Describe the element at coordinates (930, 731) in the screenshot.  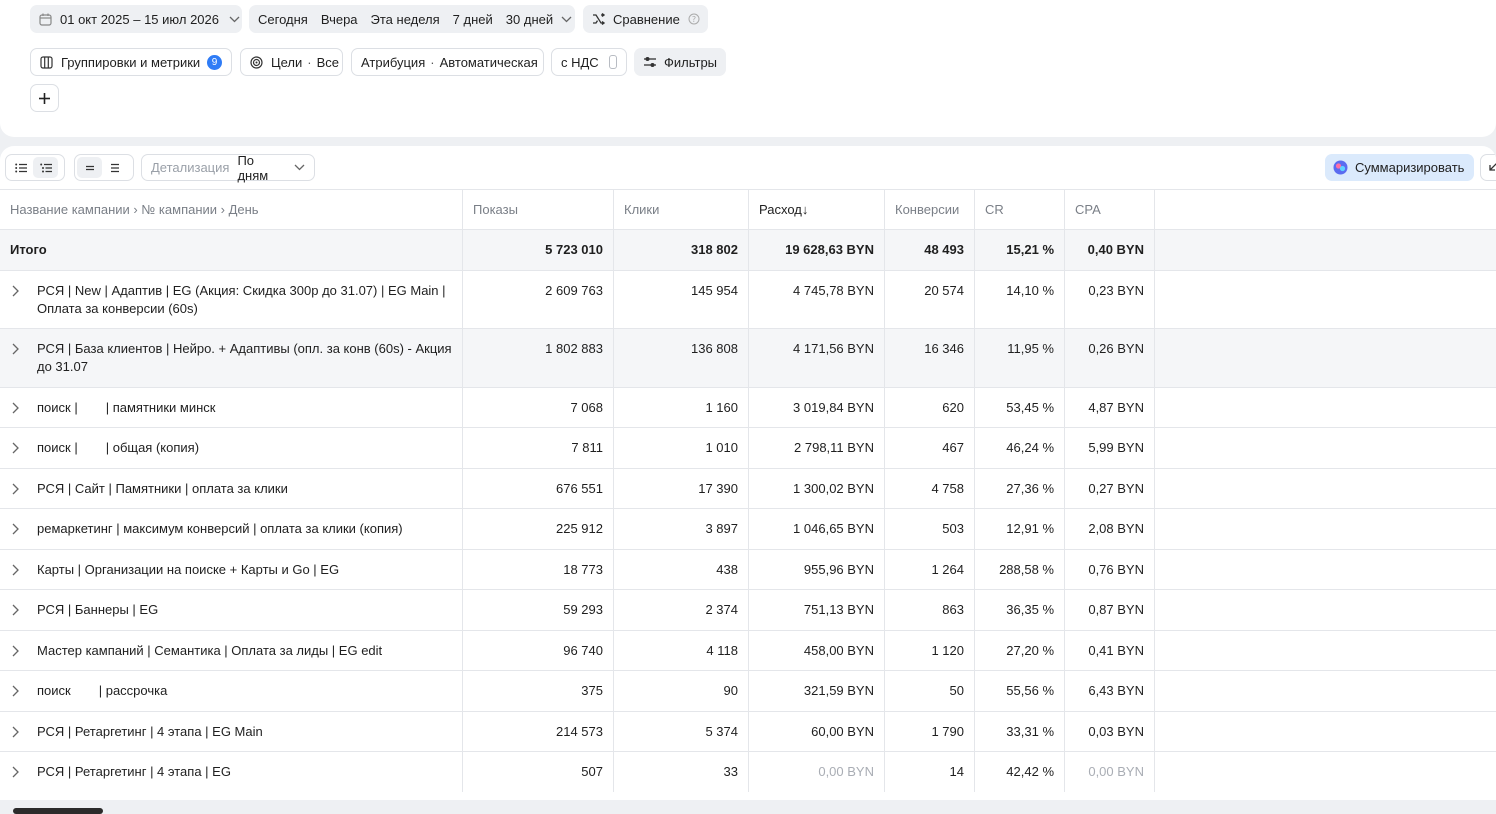
I see `row-conversions: 1 790` at that location.